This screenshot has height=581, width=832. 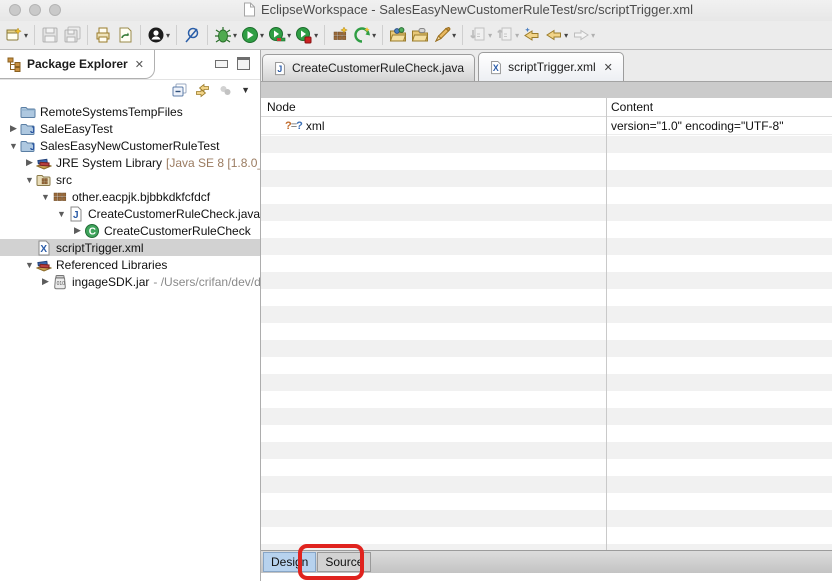 What do you see at coordinates (15, 10) in the screenshot?
I see `close-window-button` at bounding box center [15, 10].